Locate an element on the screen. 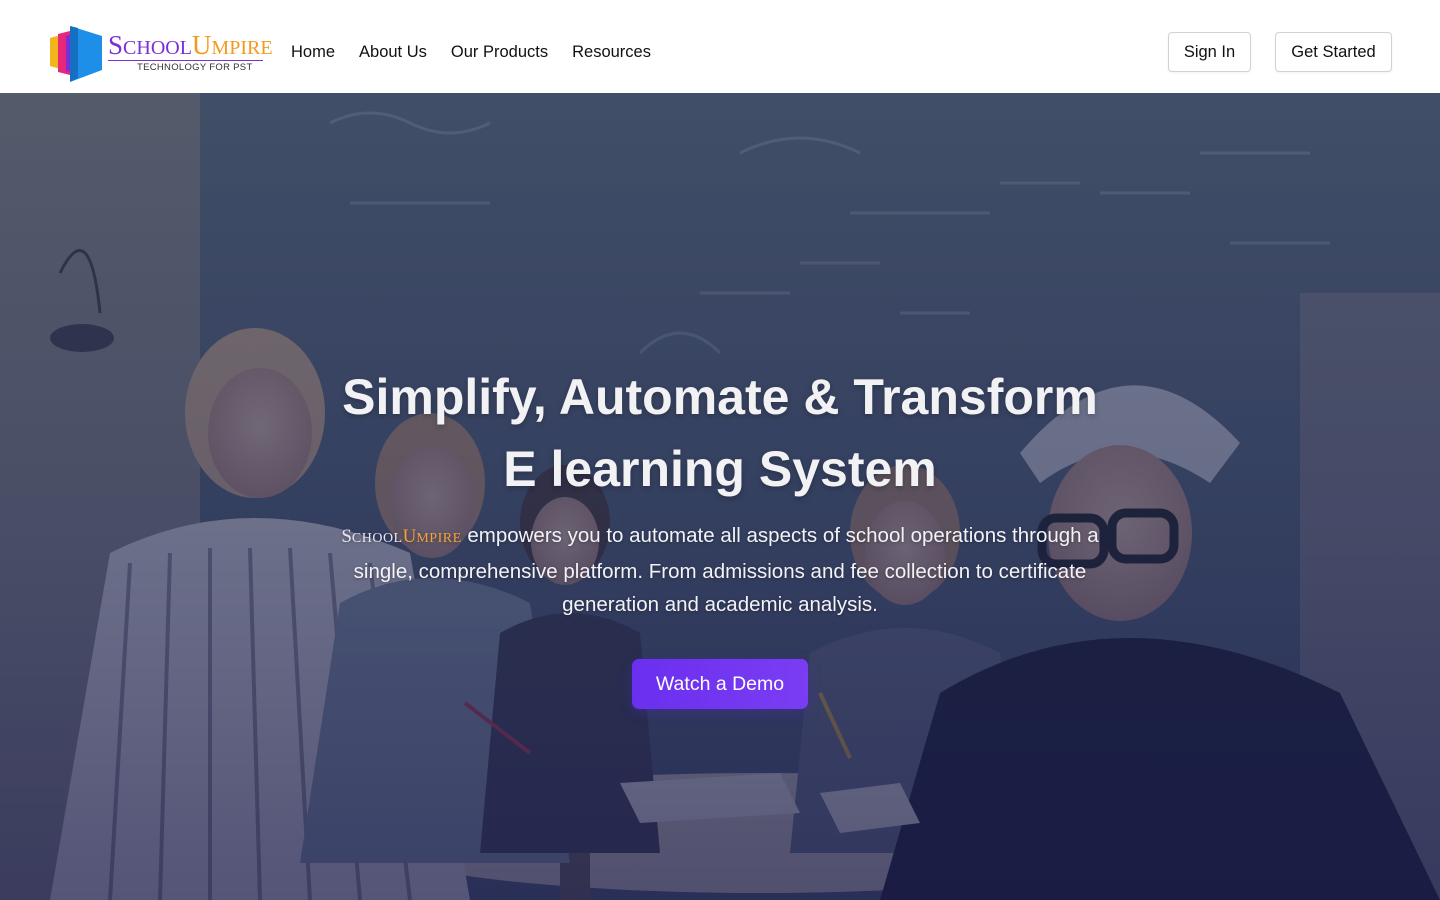 The width and height of the screenshot is (1440, 900). logo-tagline: TECHNOLOGY FOR PST is located at coordinates (195, 67).